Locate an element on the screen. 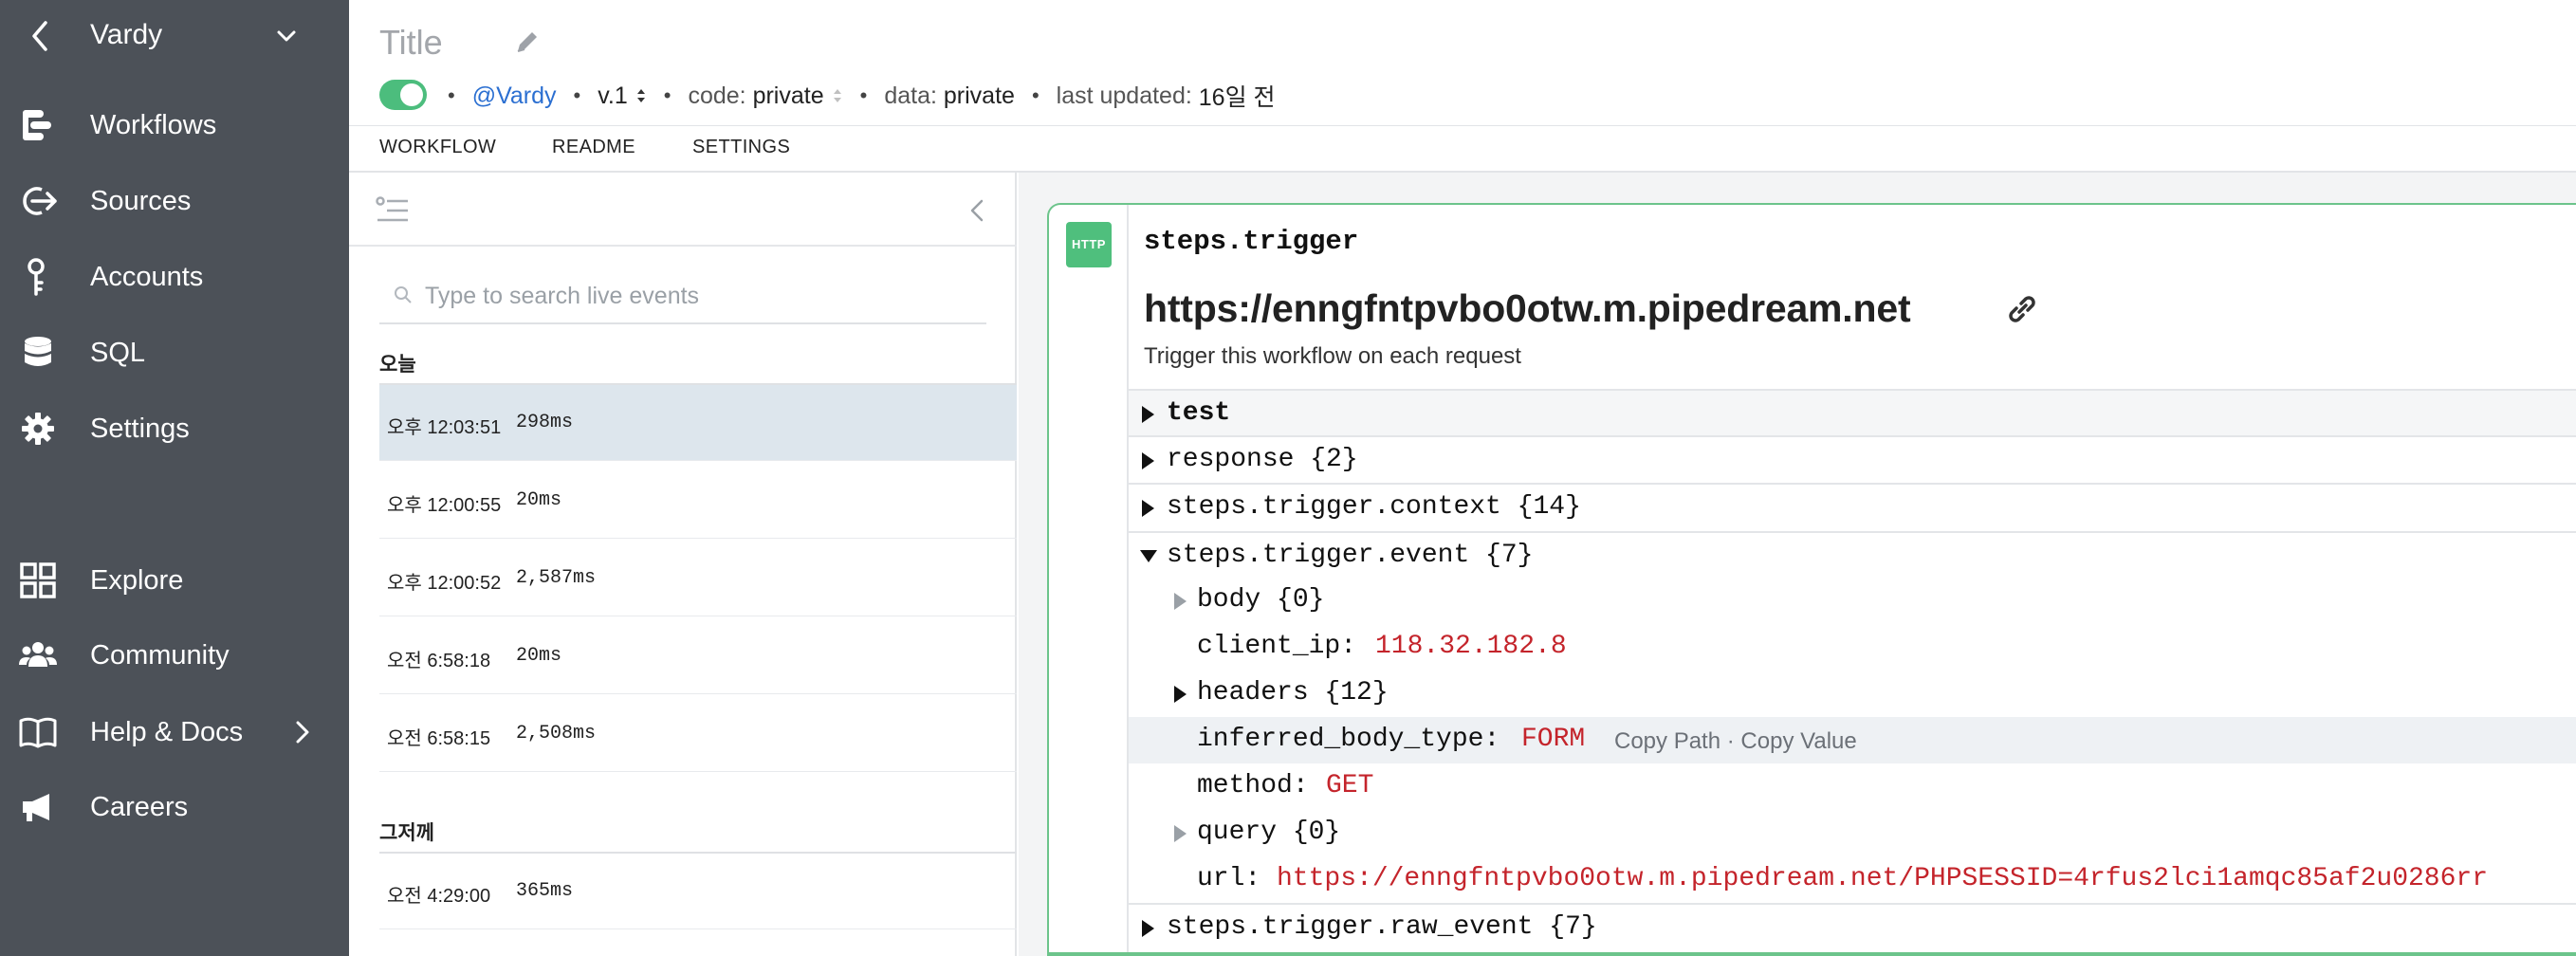  event-duration: 2,587ms is located at coordinates (556, 578).